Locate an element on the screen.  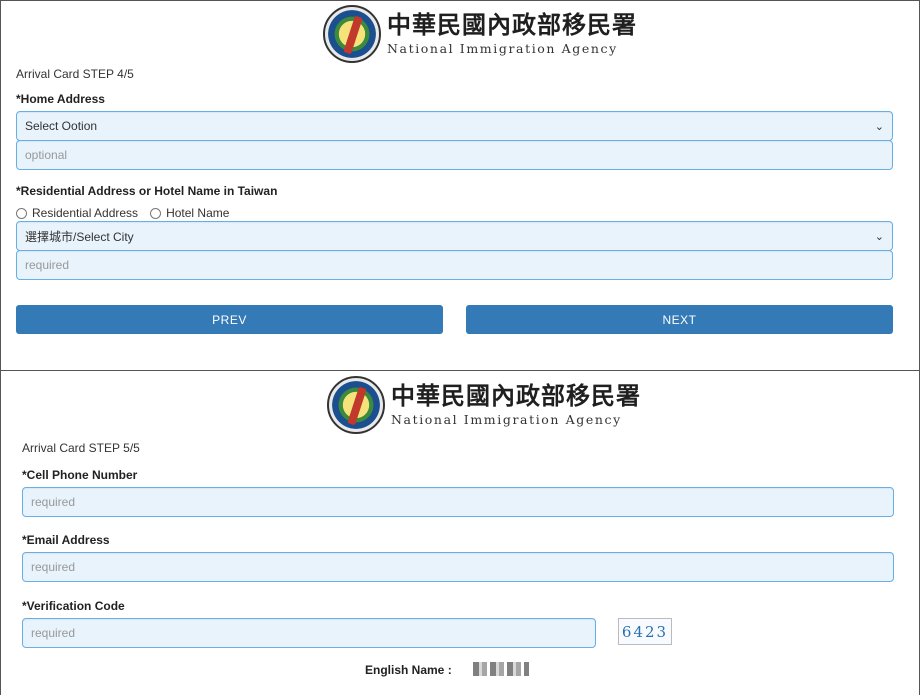
email-input: required is located at coordinates (458, 567).